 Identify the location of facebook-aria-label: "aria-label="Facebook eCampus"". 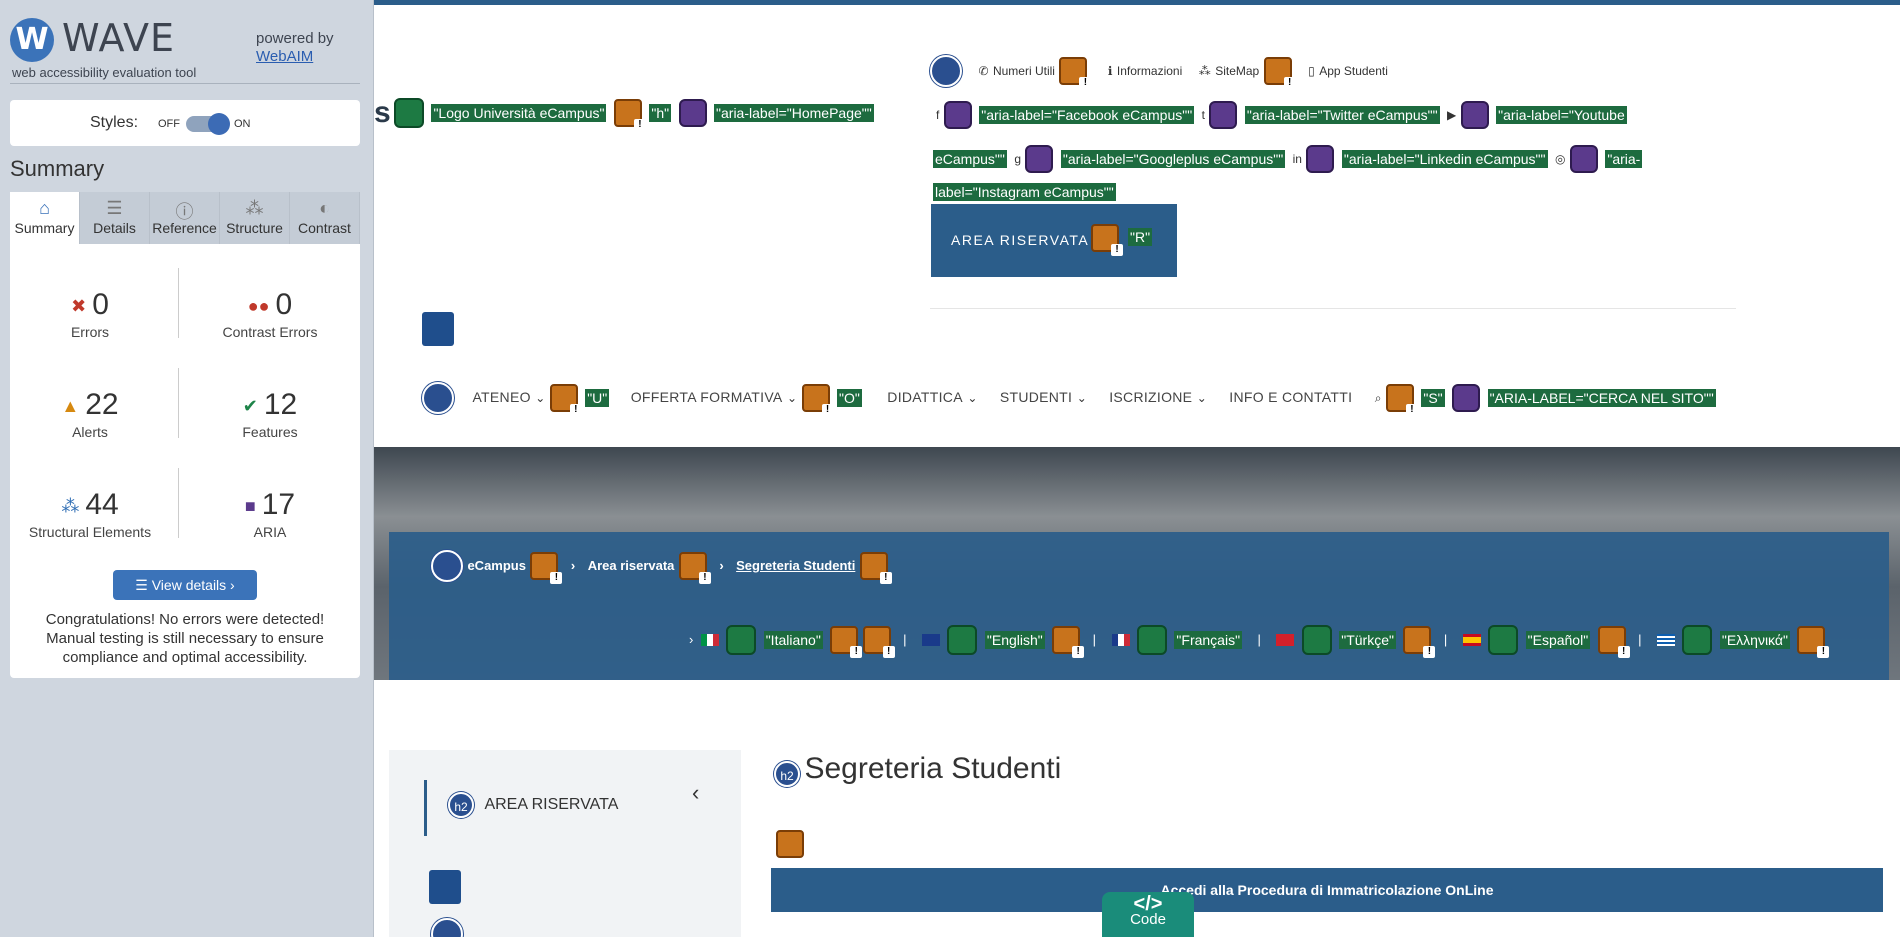
(1087, 115).